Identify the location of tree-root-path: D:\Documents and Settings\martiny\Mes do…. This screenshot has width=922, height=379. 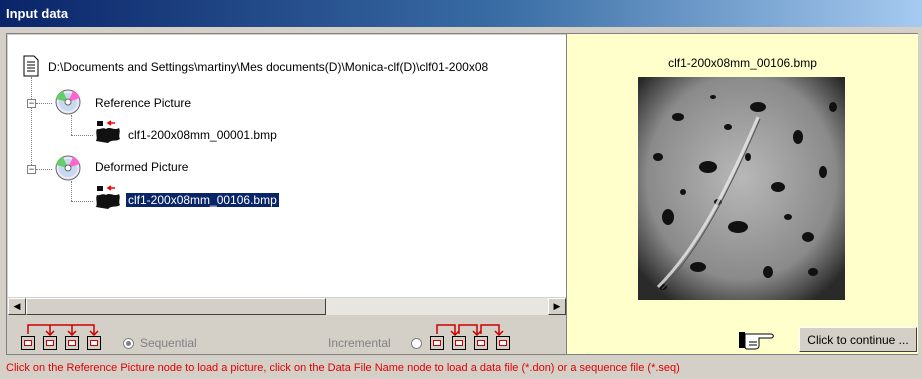
(268, 67).